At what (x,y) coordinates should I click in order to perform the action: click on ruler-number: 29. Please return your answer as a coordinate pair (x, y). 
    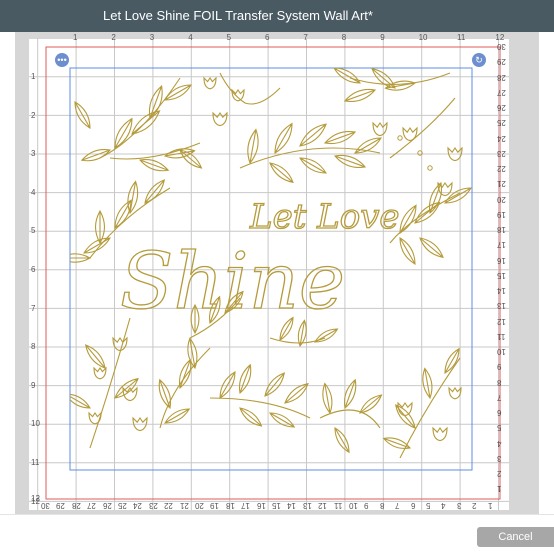
    Looking at the image, I should click on (501, 62).